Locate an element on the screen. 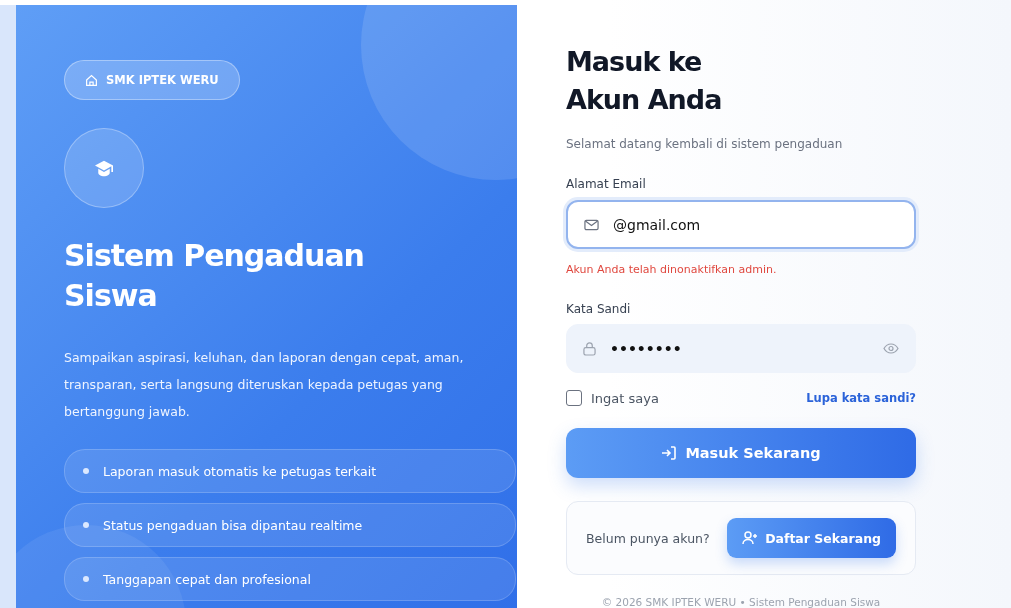 This screenshot has height=608, width=1011. school-name: SMK IPTEK WERU is located at coordinates (162, 80).